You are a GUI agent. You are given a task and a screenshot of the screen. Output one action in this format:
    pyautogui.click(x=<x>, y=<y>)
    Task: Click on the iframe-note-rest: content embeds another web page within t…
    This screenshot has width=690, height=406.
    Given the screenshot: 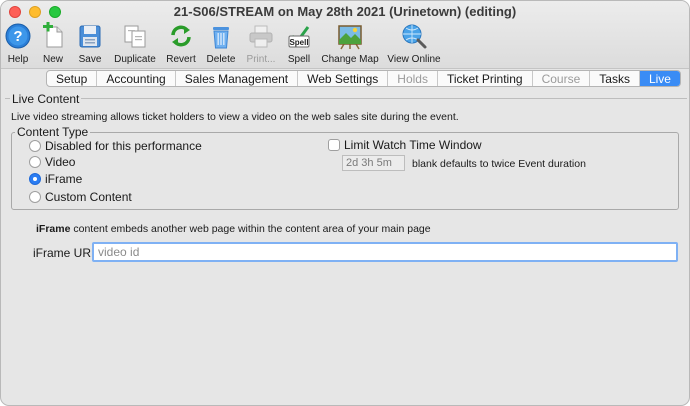 What is the action you would take?
    pyautogui.click(x=250, y=229)
    